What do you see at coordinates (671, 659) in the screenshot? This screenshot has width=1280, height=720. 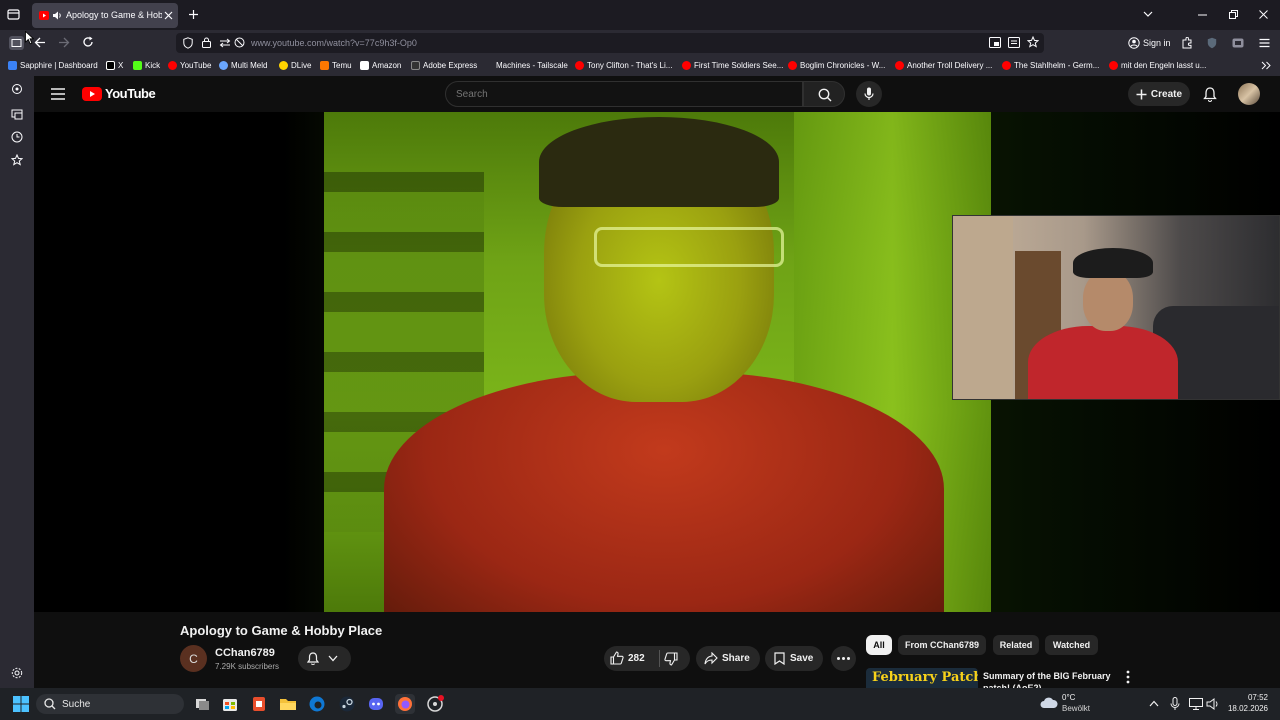 I see `dislike-button` at bounding box center [671, 659].